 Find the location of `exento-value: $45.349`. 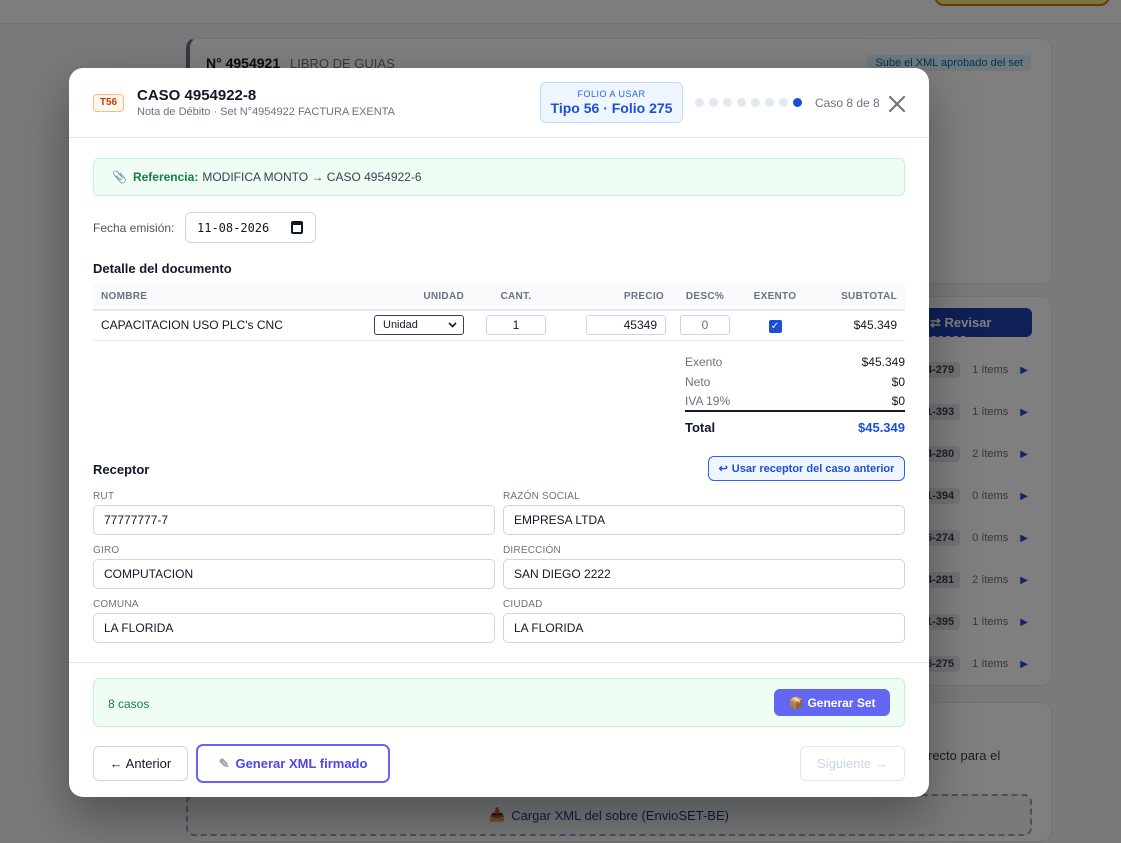

exento-value: $45.349 is located at coordinates (883, 362).